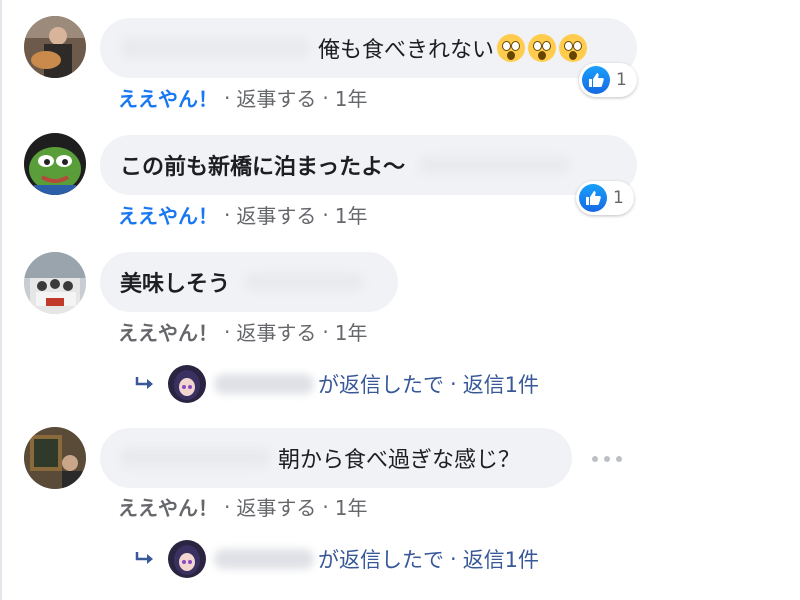 This screenshot has height=600, width=800. What do you see at coordinates (406, 50) in the screenshot?
I see `comment-text: 俺も食べきれない` at bounding box center [406, 50].